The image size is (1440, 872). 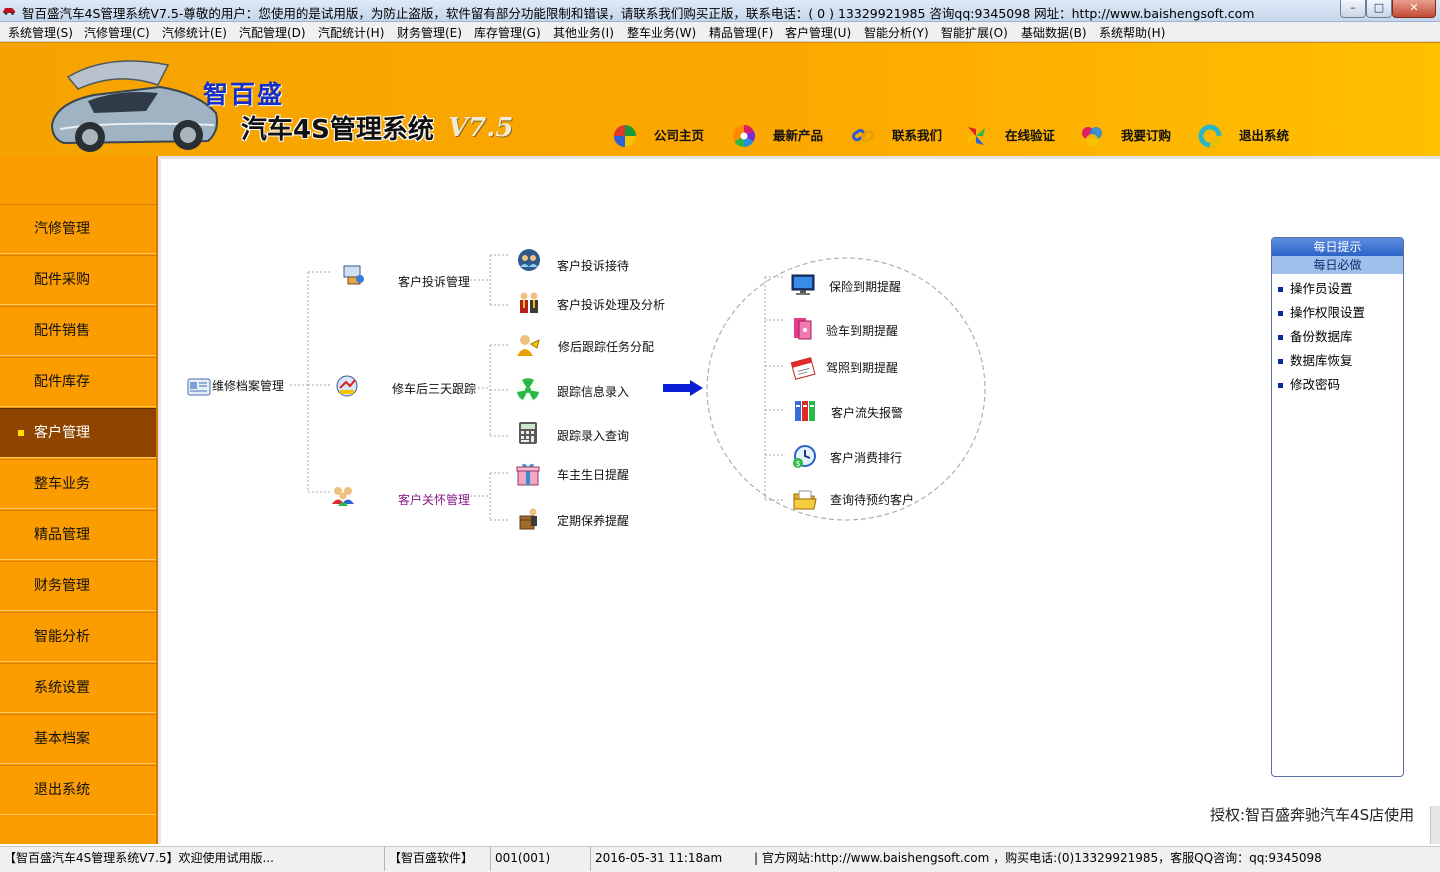 What do you see at coordinates (625, 136) in the screenshot?
I see `pie-icon` at bounding box center [625, 136].